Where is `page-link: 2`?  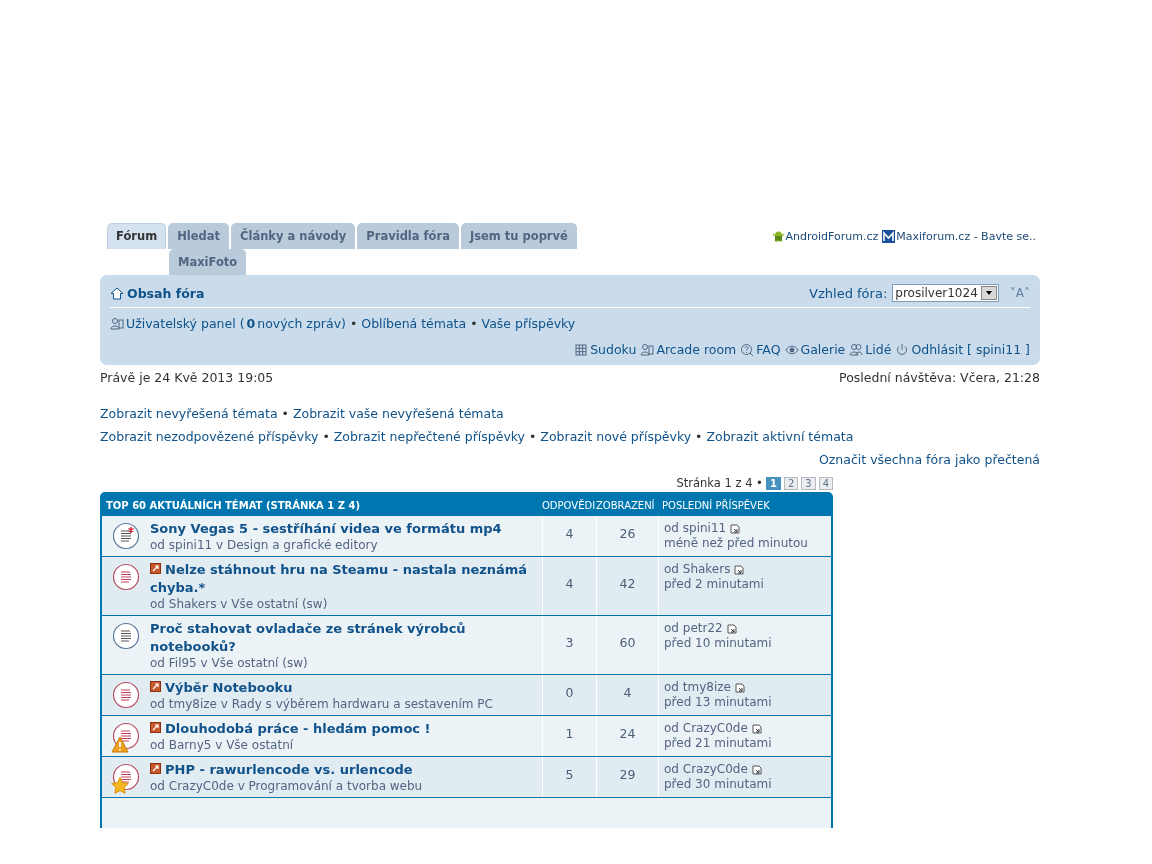
page-link: 2 is located at coordinates (791, 483).